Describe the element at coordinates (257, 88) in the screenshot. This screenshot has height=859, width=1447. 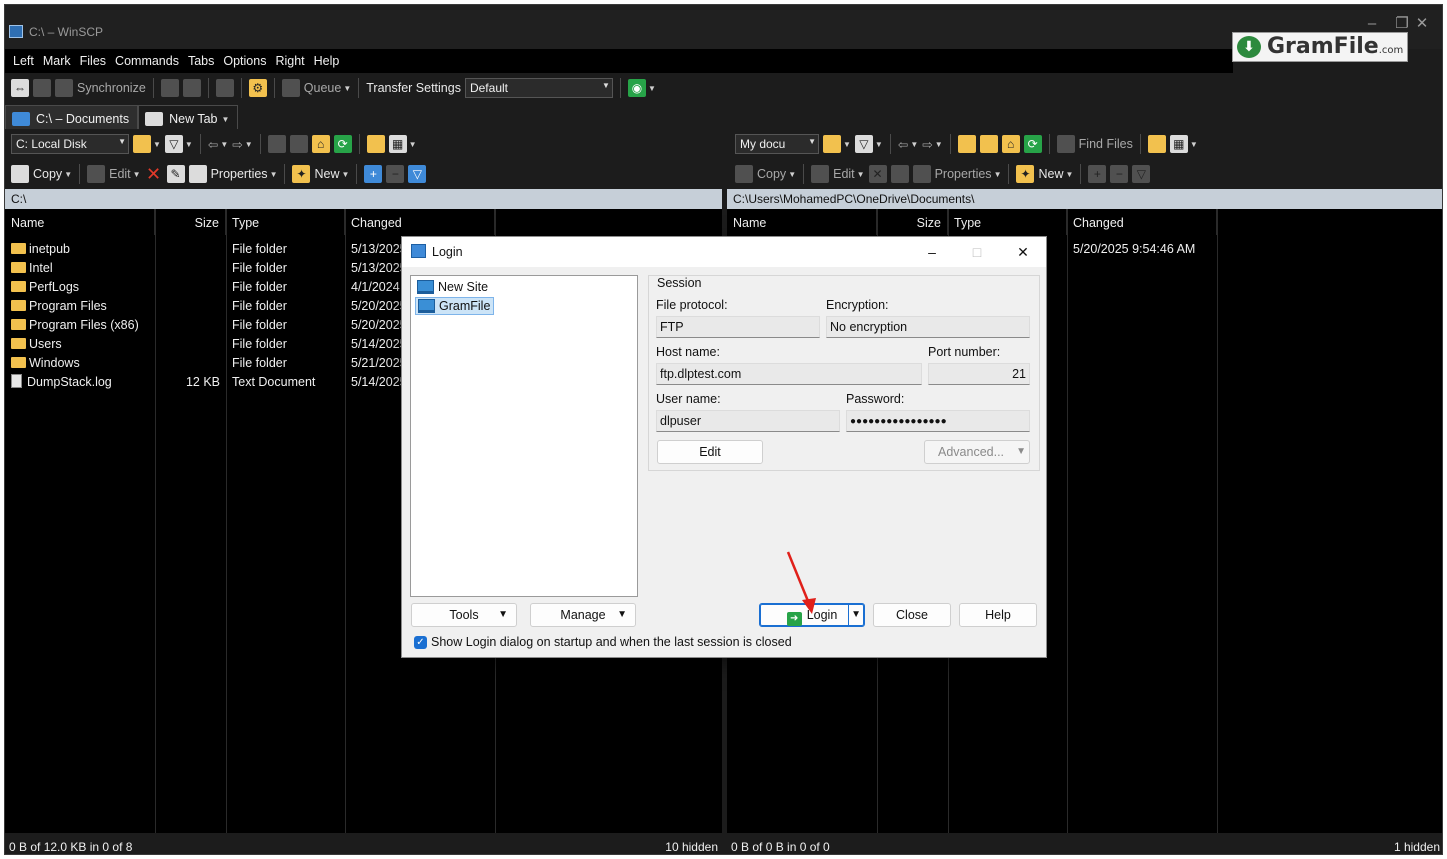
I see `preferences-gear-icon: ⚙` at that location.